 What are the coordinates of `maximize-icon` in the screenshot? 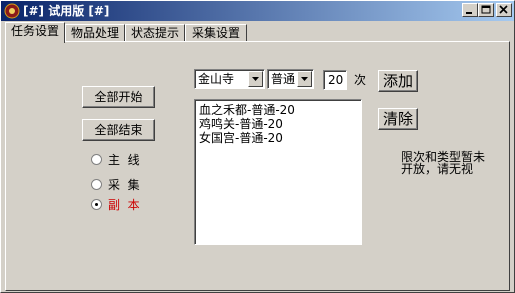 It's located at (486, 9).